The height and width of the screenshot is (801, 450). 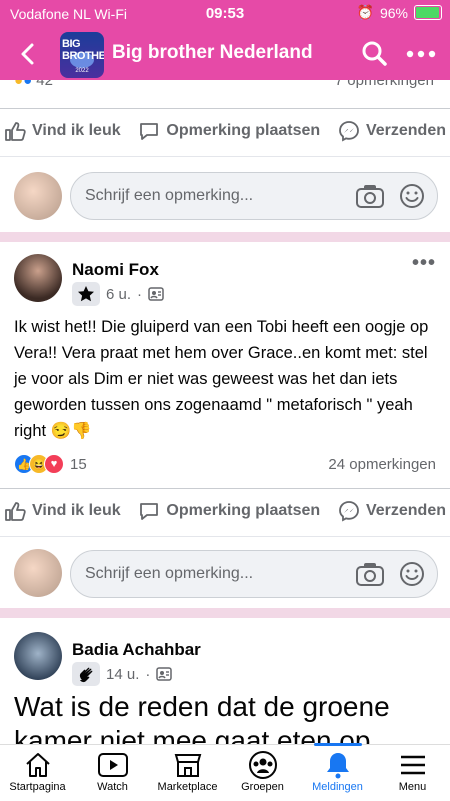 What do you see at coordinates (44, 84) in the screenshot?
I see `previous-reaction-count: 42` at bounding box center [44, 84].